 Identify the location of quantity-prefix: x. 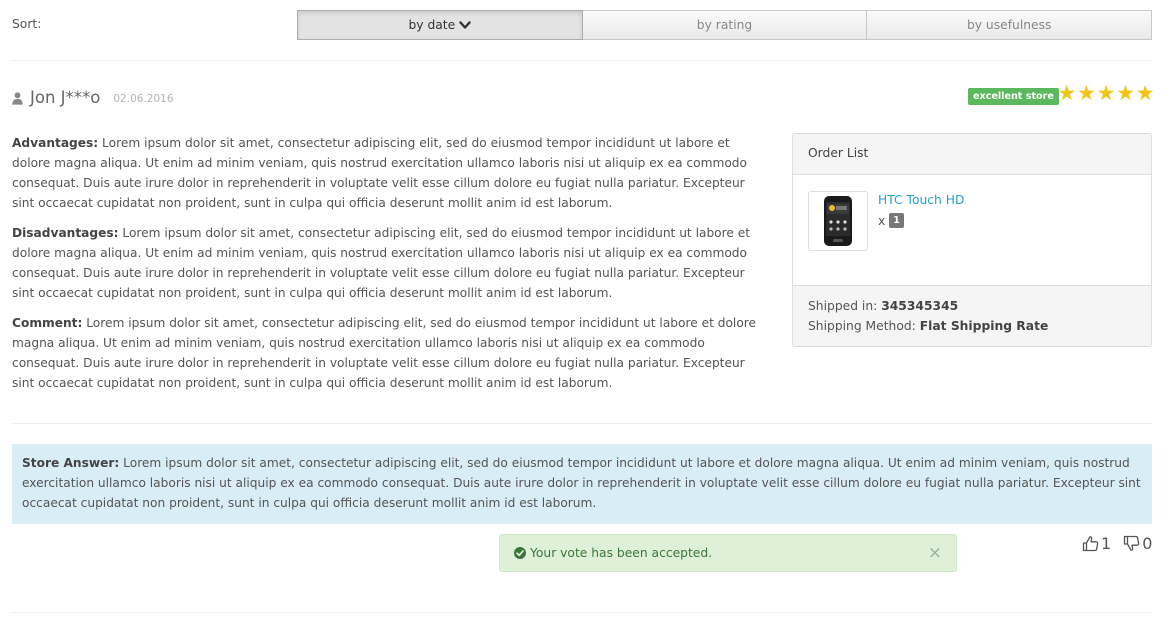
(882, 220).